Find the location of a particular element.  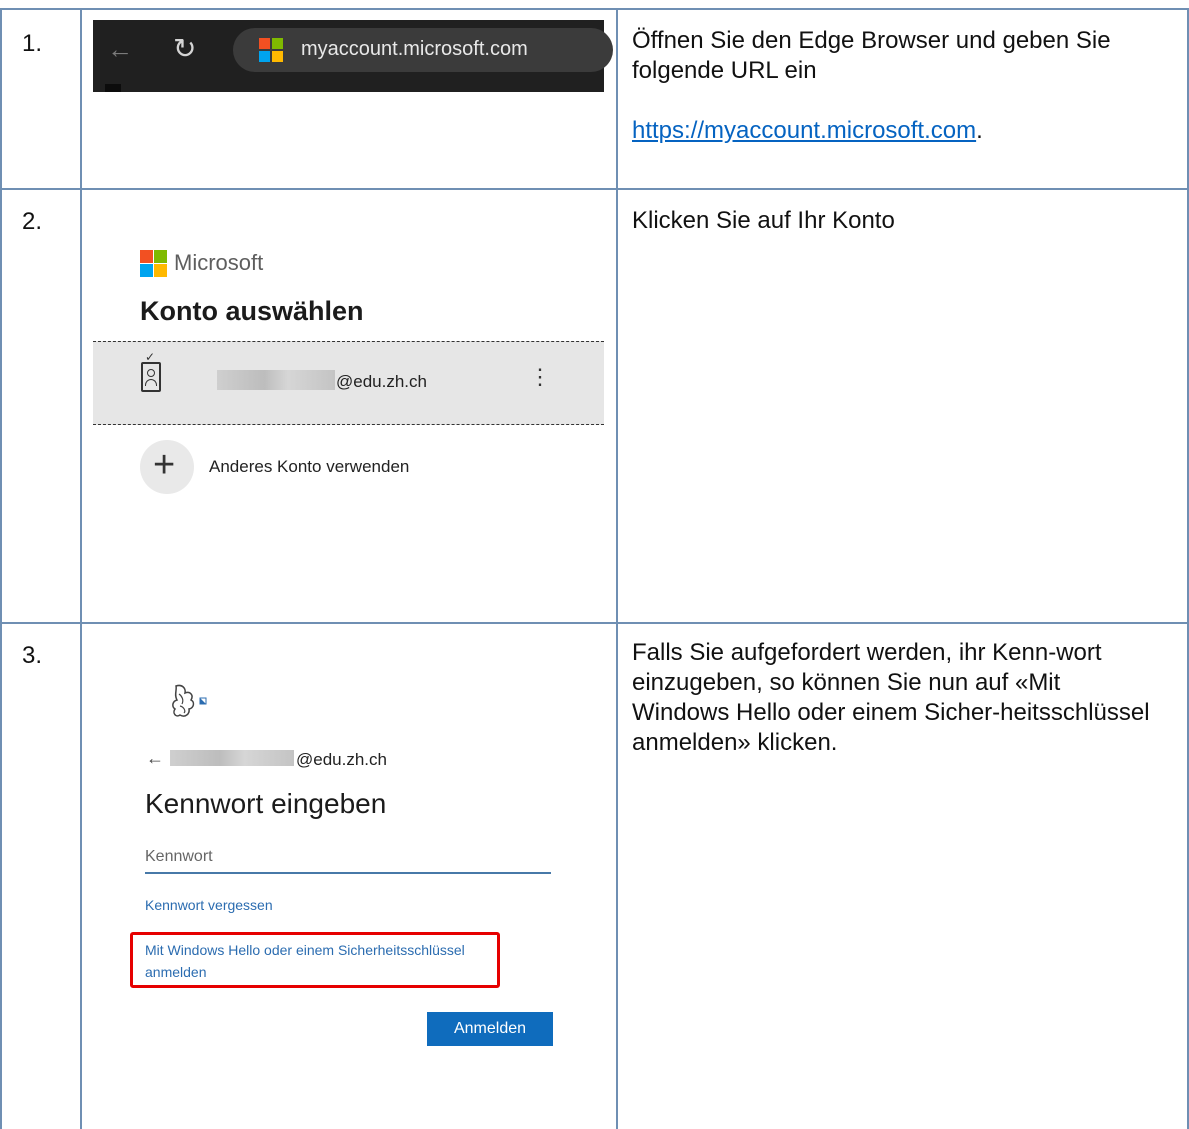

forgot-password-link: Kennwort vergessen is located at coordinates (209, 905).